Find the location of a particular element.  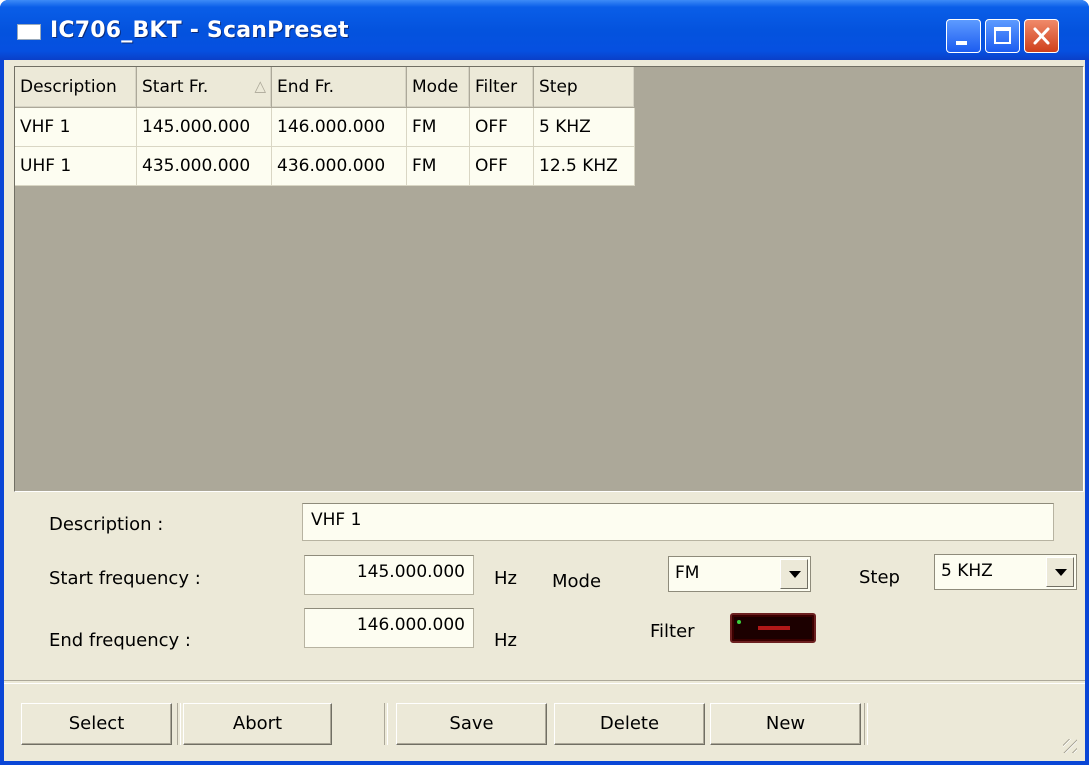

column-header-mode: Mode is located at coordinates (438, 87).